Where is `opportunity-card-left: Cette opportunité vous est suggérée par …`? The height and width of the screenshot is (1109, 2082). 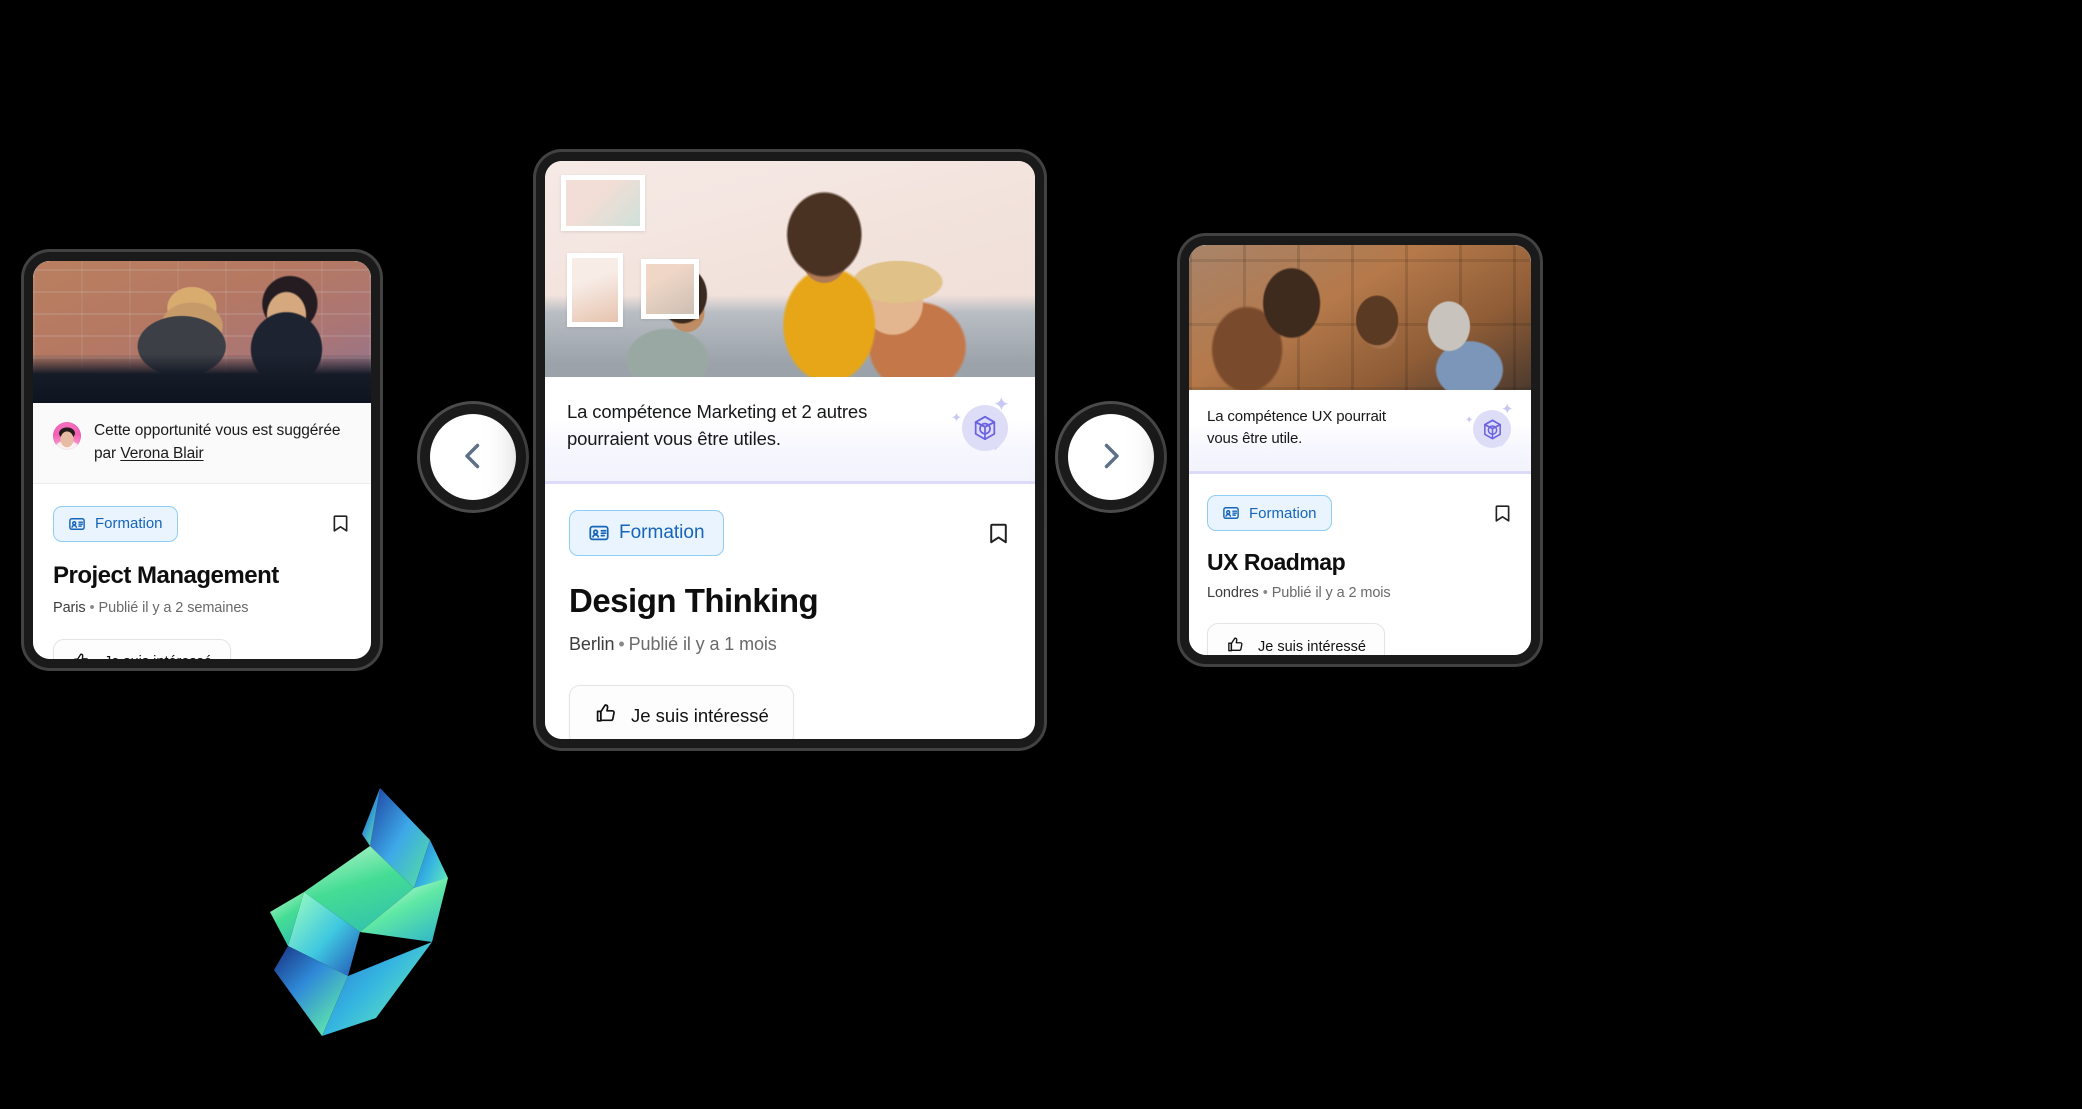
opportunity-card-left: Cette opportunité vous est suggérée par … is located at coordinates (202, 460).